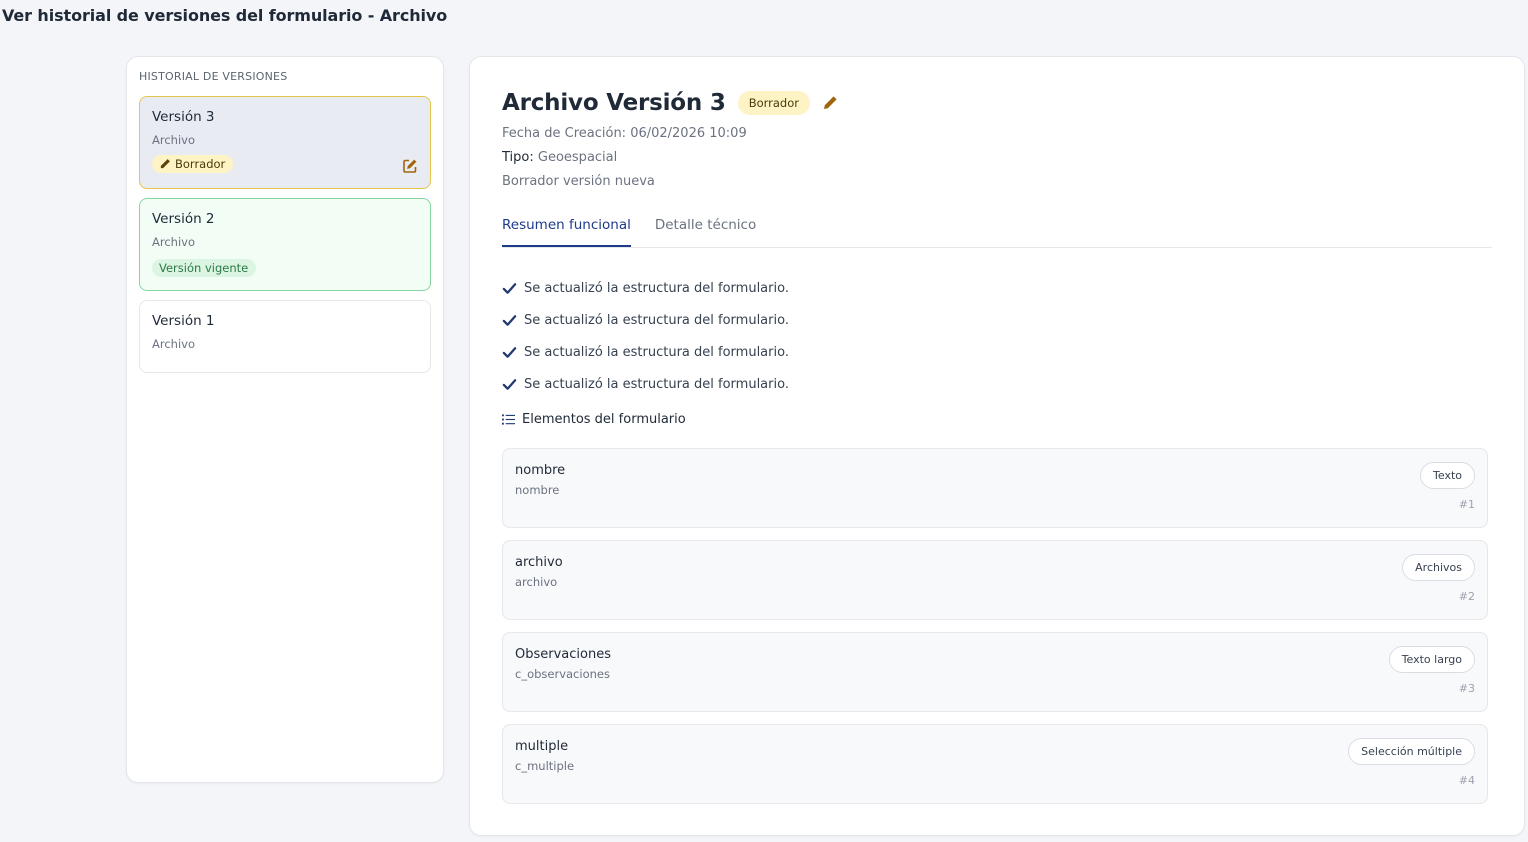 The height and width of the screenshot is (842, 1528). I want to click on detail-title: Archivo Versión 3, so click(614, 103).